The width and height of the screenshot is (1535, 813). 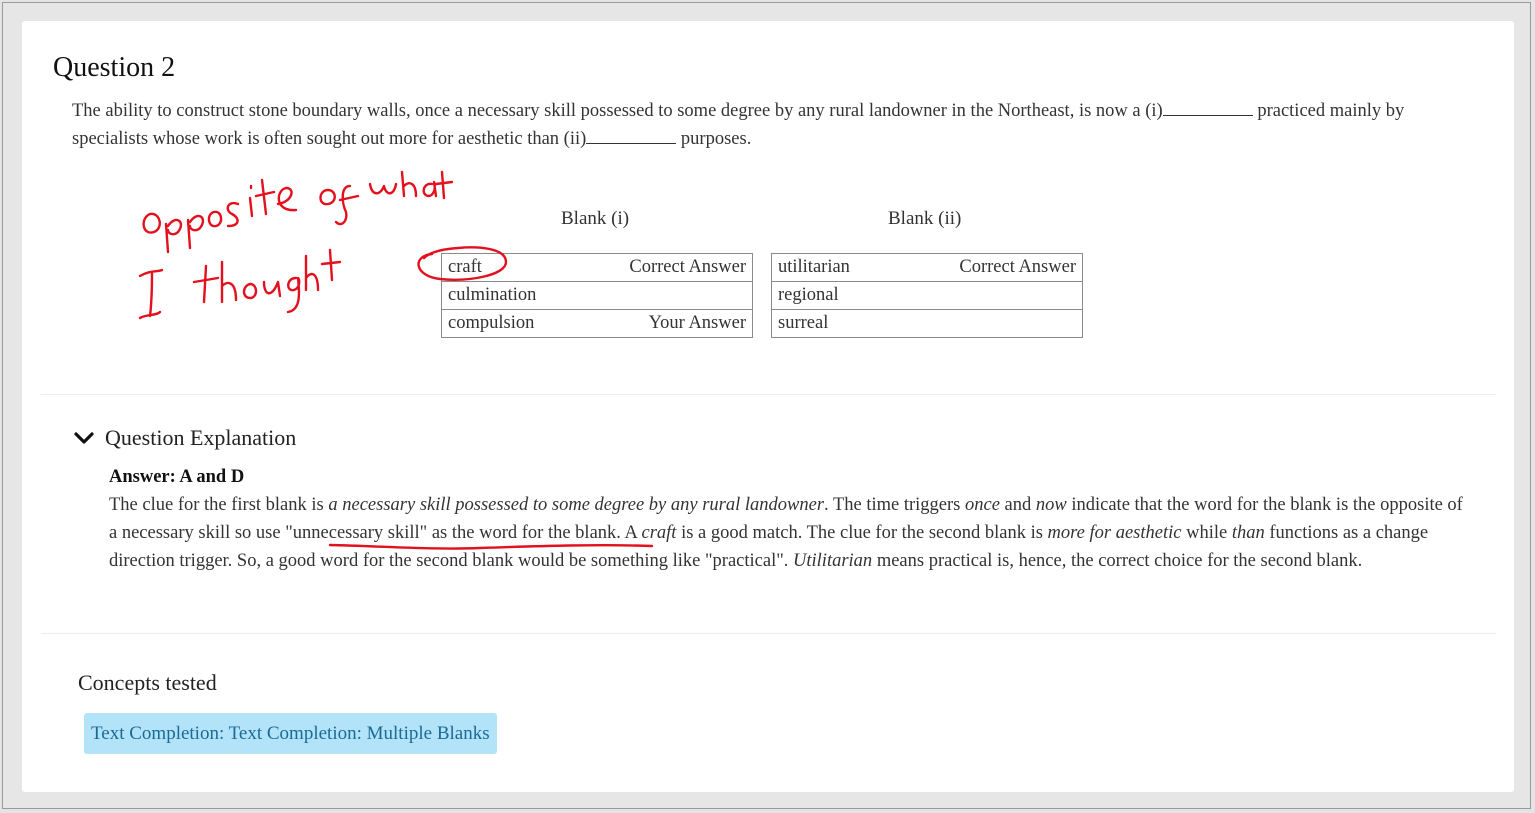 What do you see at coordinates (114, 67) in the screenshot?
I see `question-title: Question 2` at bounding box center [114, 67].